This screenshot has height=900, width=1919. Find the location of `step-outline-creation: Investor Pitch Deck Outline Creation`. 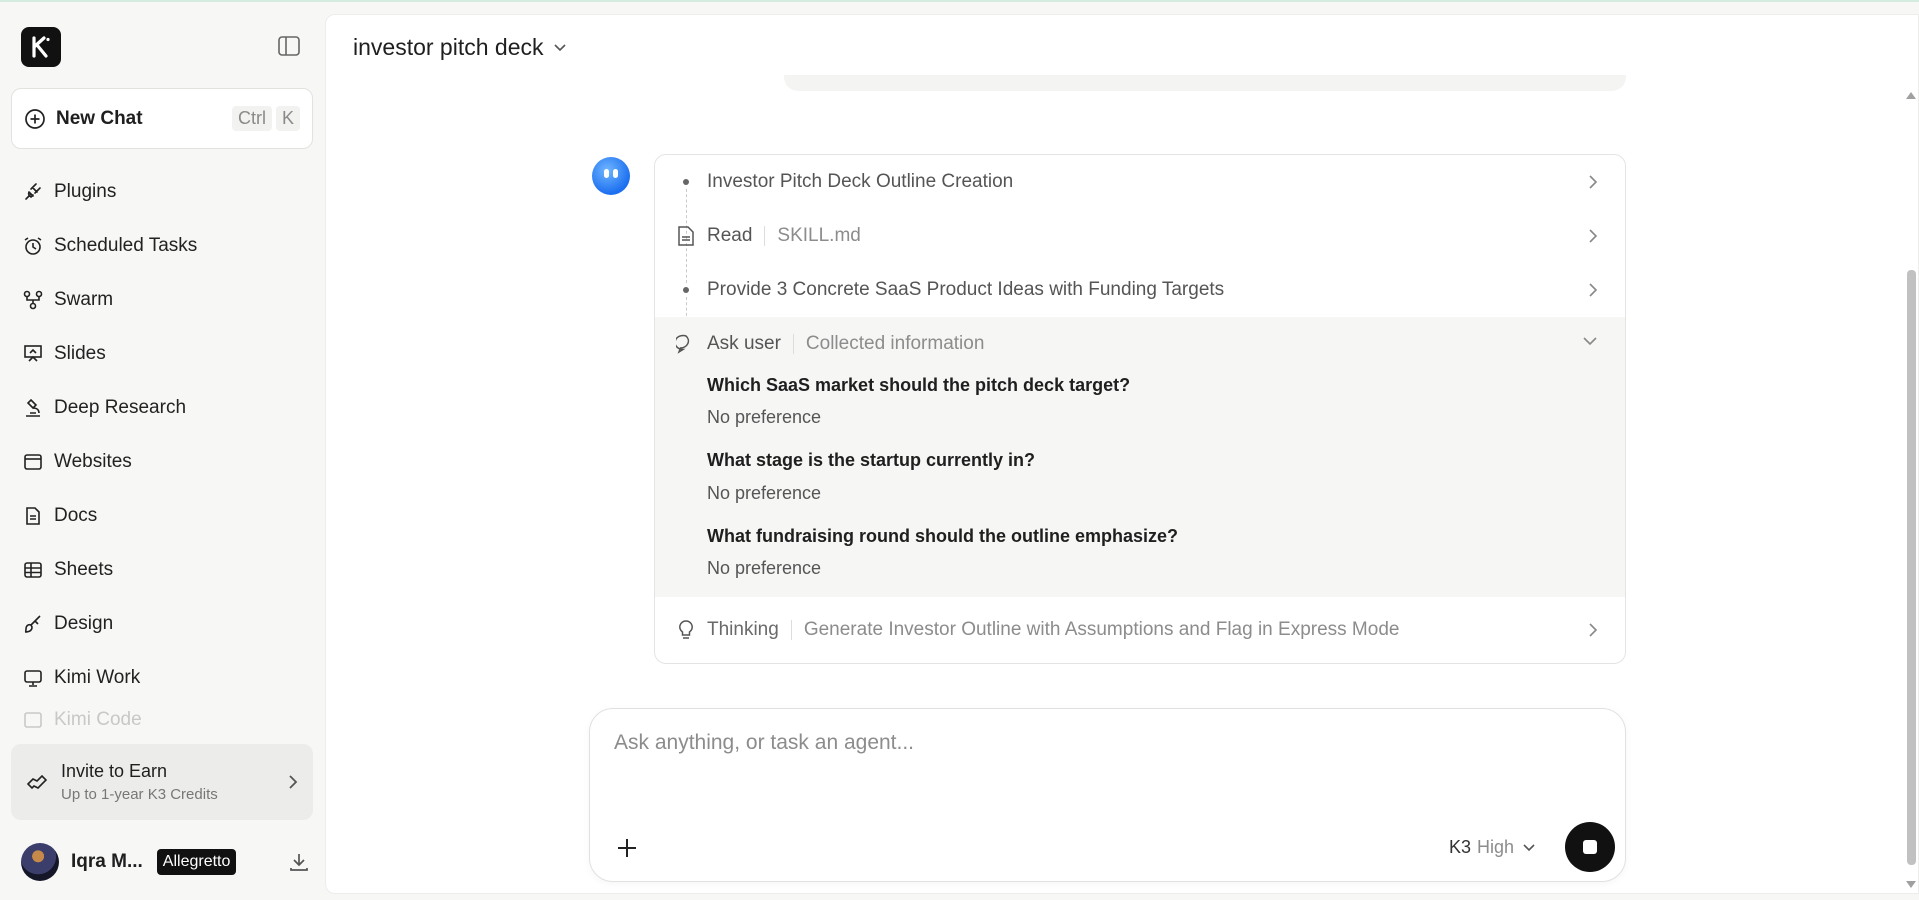

step-outline-creation: Investor Pitch Deck Outline Creation is located at coordinates (1140, 182).